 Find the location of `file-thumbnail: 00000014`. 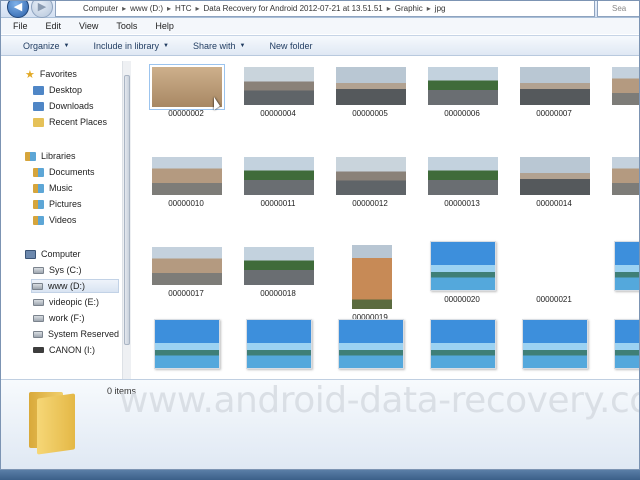

file-thumbnail: 00000014 is located at coordinates (554, 185).